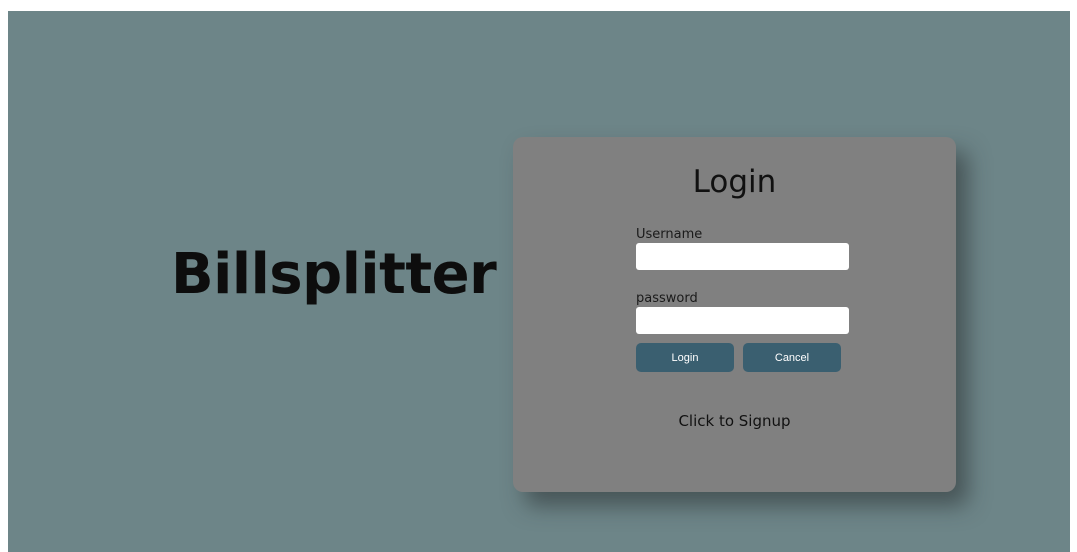 This screenshot has height=552, width=1077. Describe the element at coordinates (742, 256) in the screenshot. I see `username-input` at that location.